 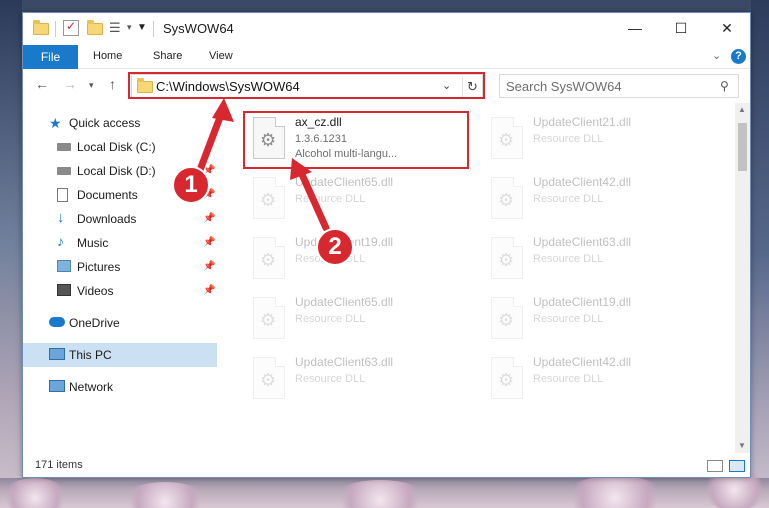 What do you see at coordinates (263, 165) in the screenshot?
I see `annotation-arrows` at bounding box center [263, 165].